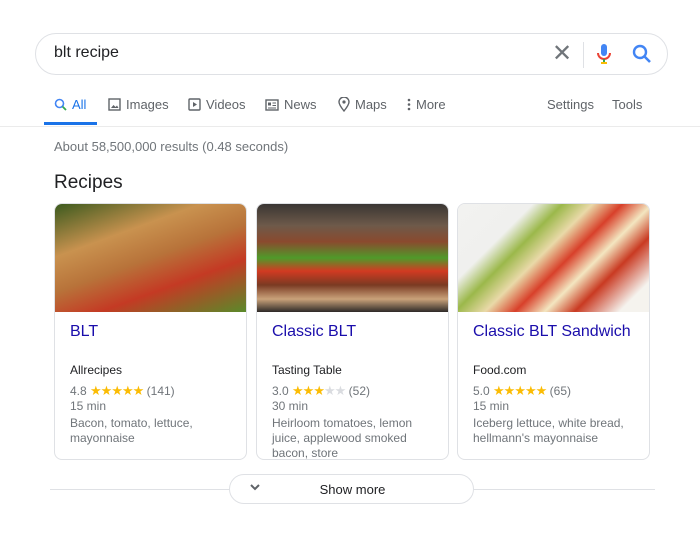 The height and width of the screenshot is (533, 700). I want to click on tools-label: Tools, so click(627, 104).